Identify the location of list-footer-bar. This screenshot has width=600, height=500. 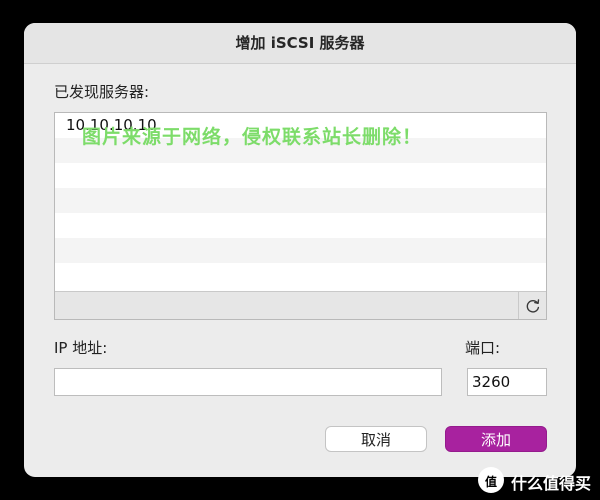
(300, 305).